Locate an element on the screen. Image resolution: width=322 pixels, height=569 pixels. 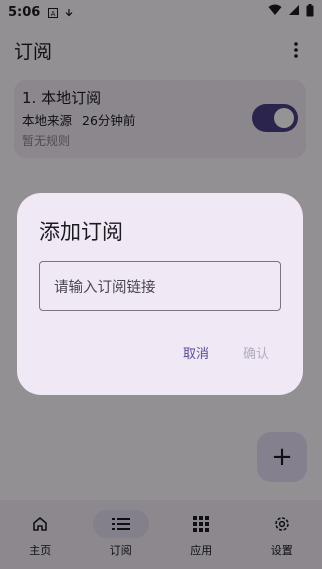
subscription-url-input: 请输入订阅链接 is located at coordinates (160, 286).